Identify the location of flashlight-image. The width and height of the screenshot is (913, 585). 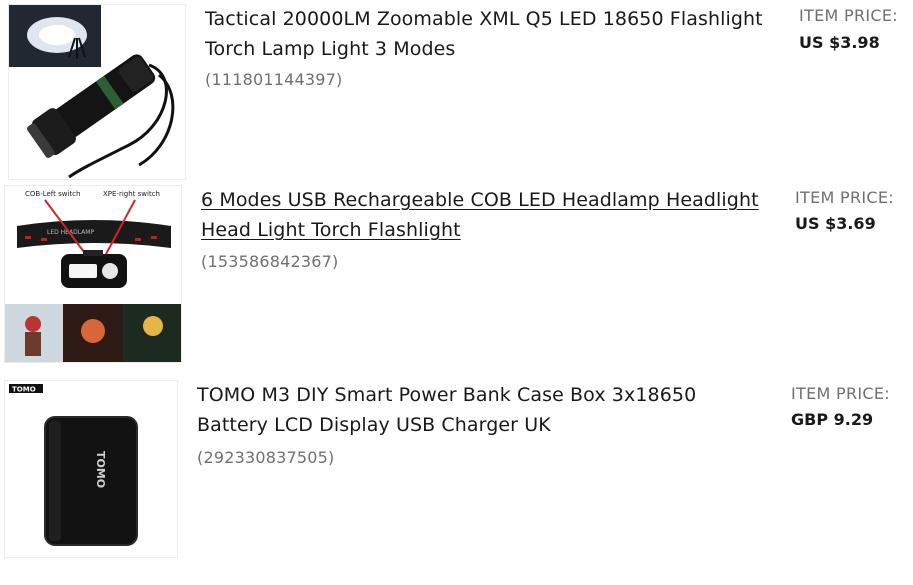
(97, 92).